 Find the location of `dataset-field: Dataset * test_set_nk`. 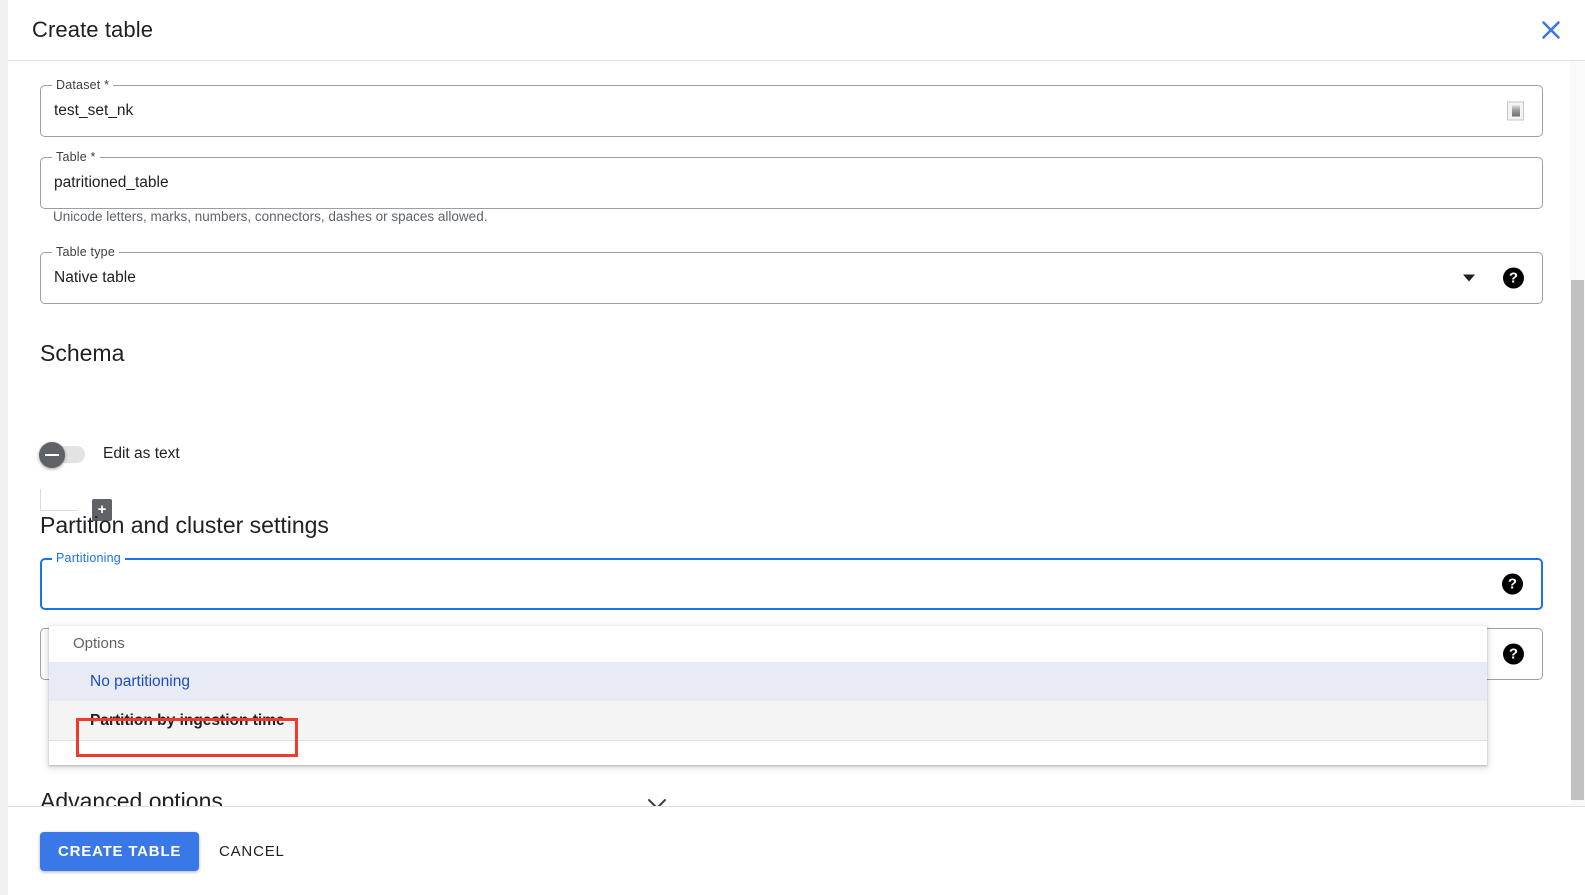

dataset-field: Dataset * test_set_nk is located at coordinates (791, 107).